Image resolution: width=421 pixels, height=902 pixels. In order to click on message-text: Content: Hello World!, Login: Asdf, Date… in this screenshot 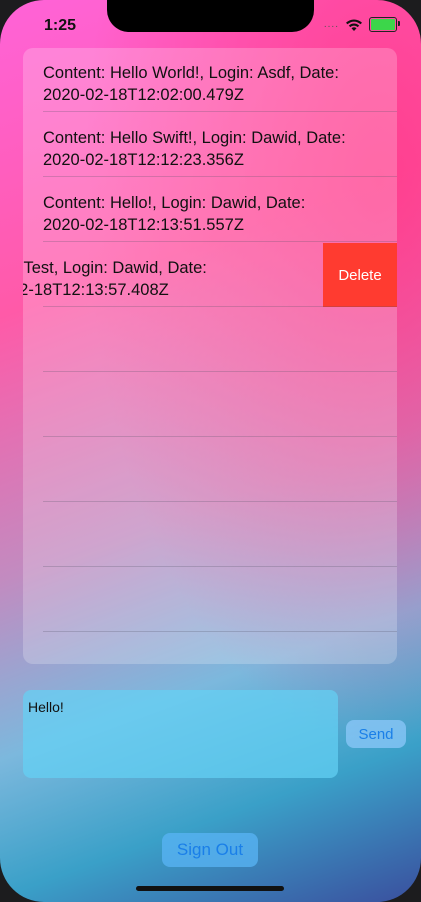, I will do `click(191, 84)`.